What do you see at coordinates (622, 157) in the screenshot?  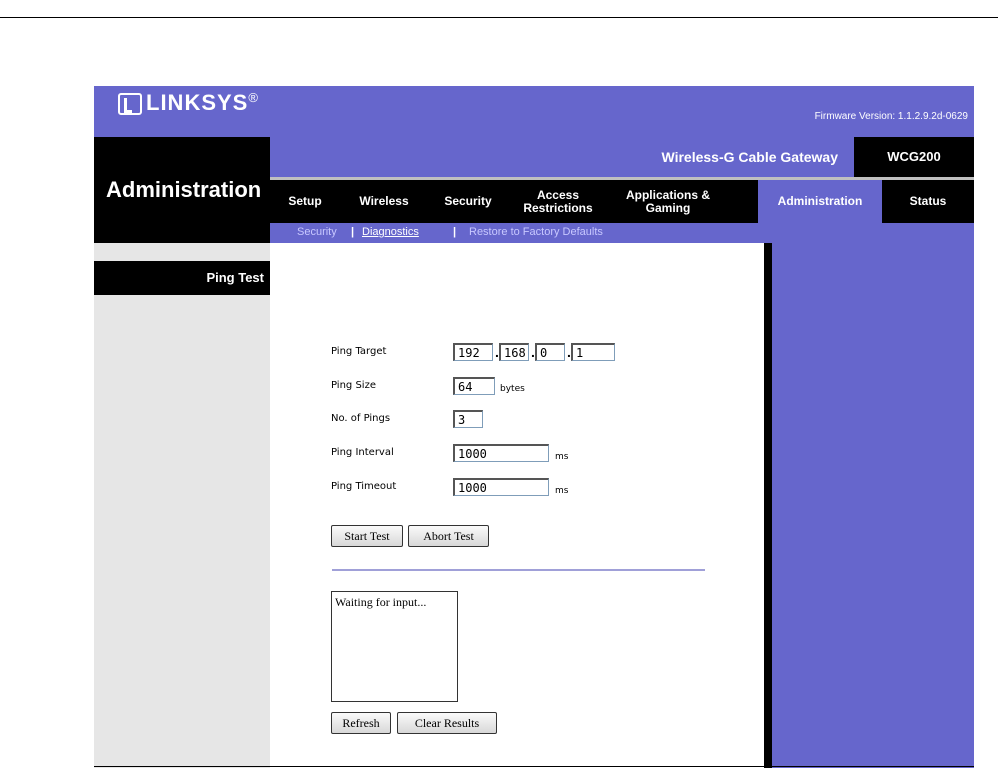 I see `product-row: Wireless-G Cable Gateway WCG200` at bounding box center [622, 157].